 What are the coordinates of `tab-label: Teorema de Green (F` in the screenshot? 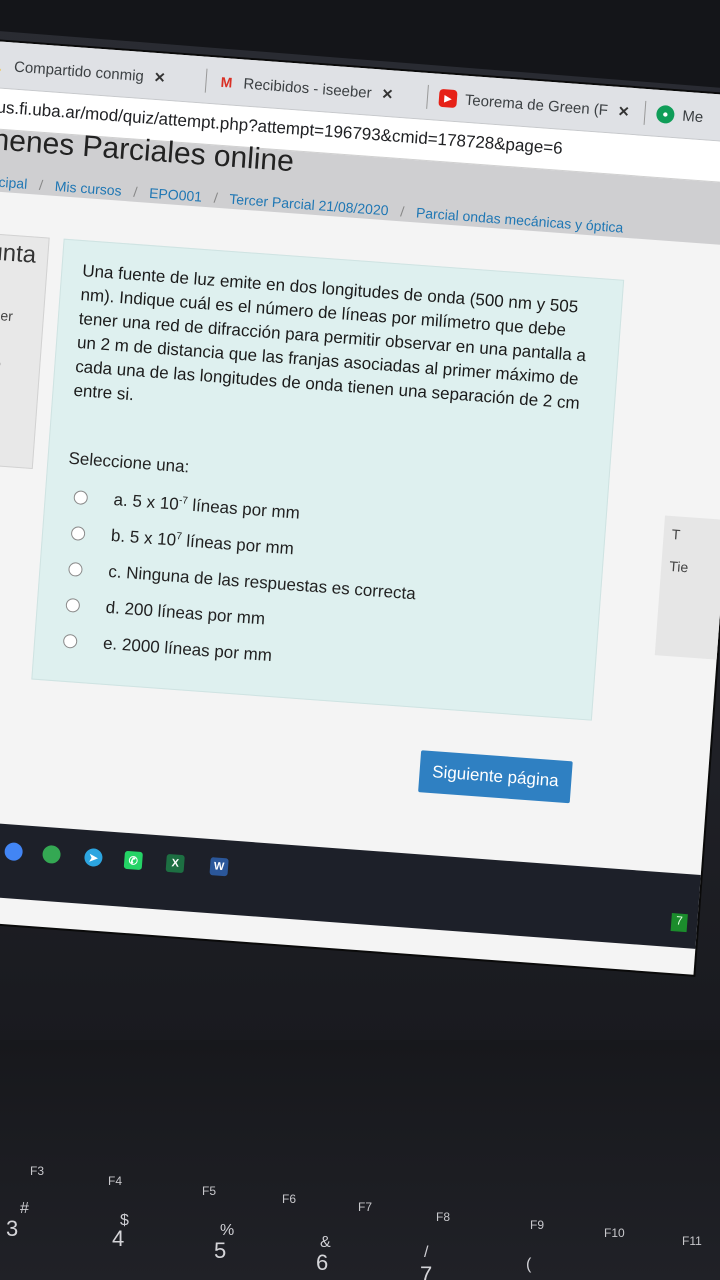 It's located at (536, 105).